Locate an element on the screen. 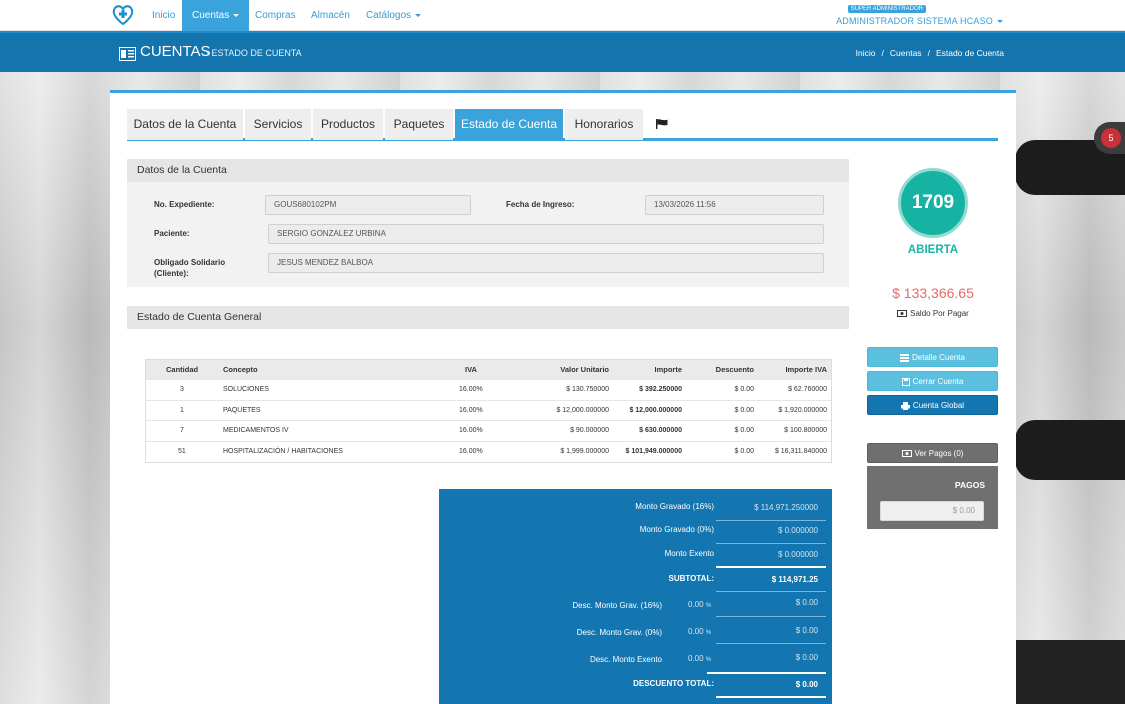  nav-catalogos: Catálogos is located at coordinates (393, 15).